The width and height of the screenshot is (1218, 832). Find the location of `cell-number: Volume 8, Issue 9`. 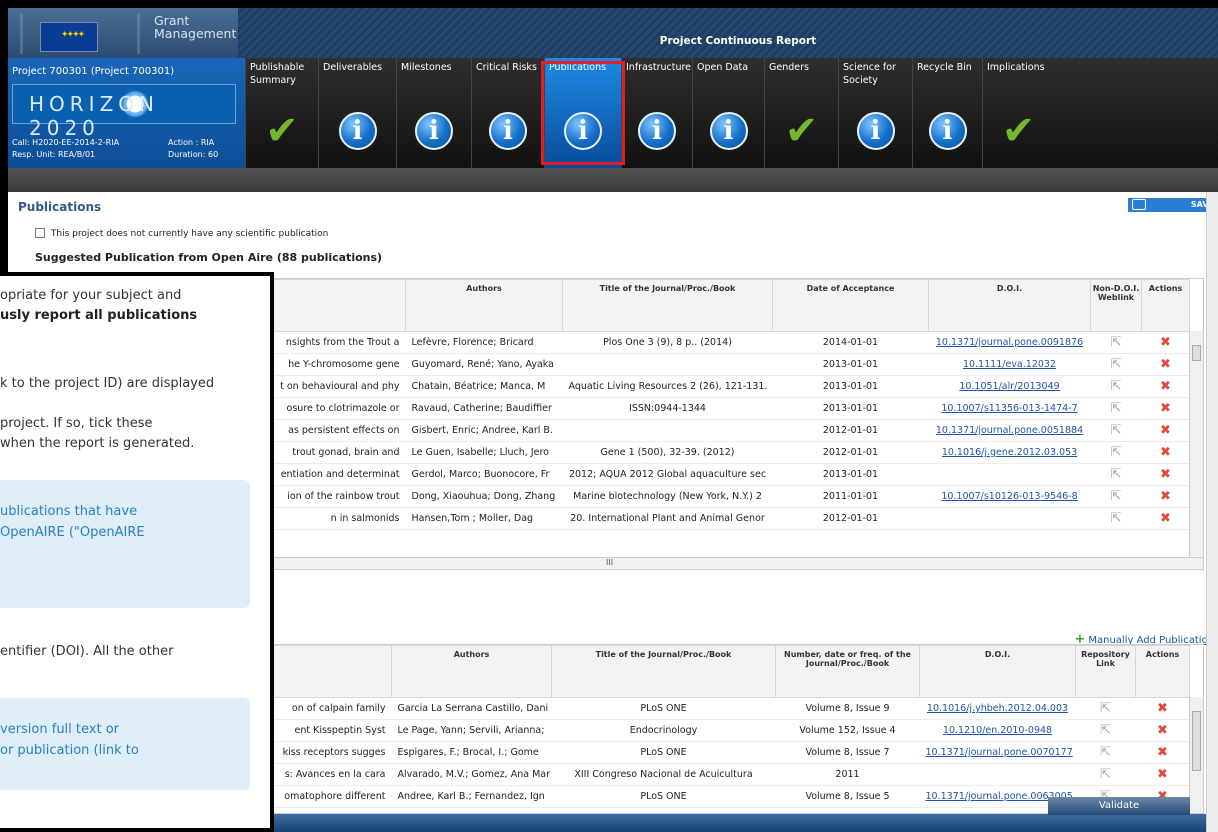

cell-number: Volume 8, Issue 9 is located at coordinates (847, 708).